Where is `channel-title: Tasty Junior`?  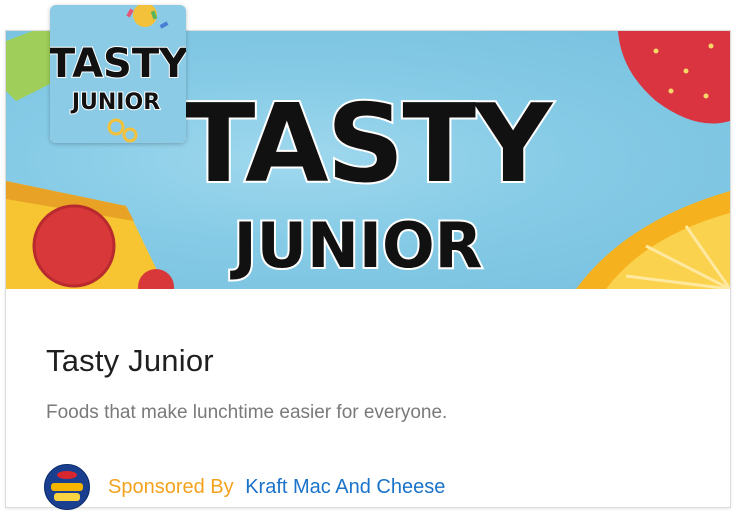
channel-title: Tasty Junior is located at coordinates (130, 361).